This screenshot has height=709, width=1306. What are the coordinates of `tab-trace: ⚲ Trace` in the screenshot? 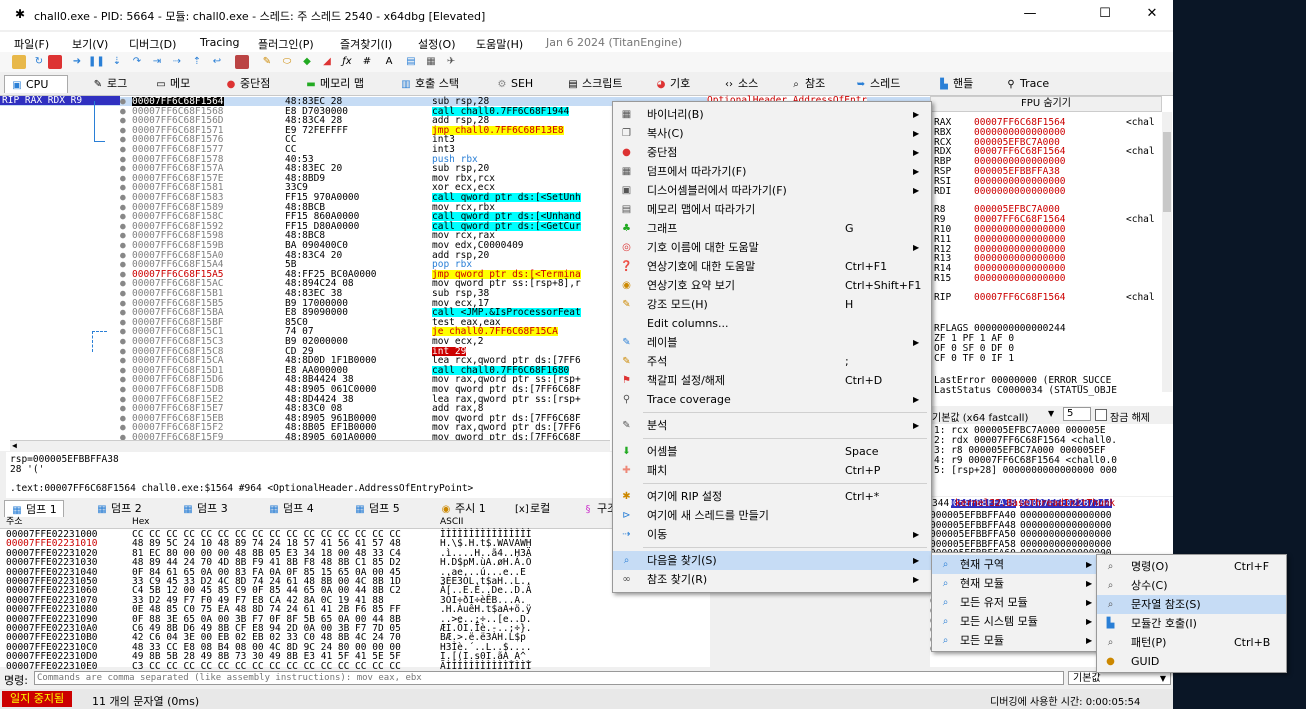 It's located at (1027, 84).